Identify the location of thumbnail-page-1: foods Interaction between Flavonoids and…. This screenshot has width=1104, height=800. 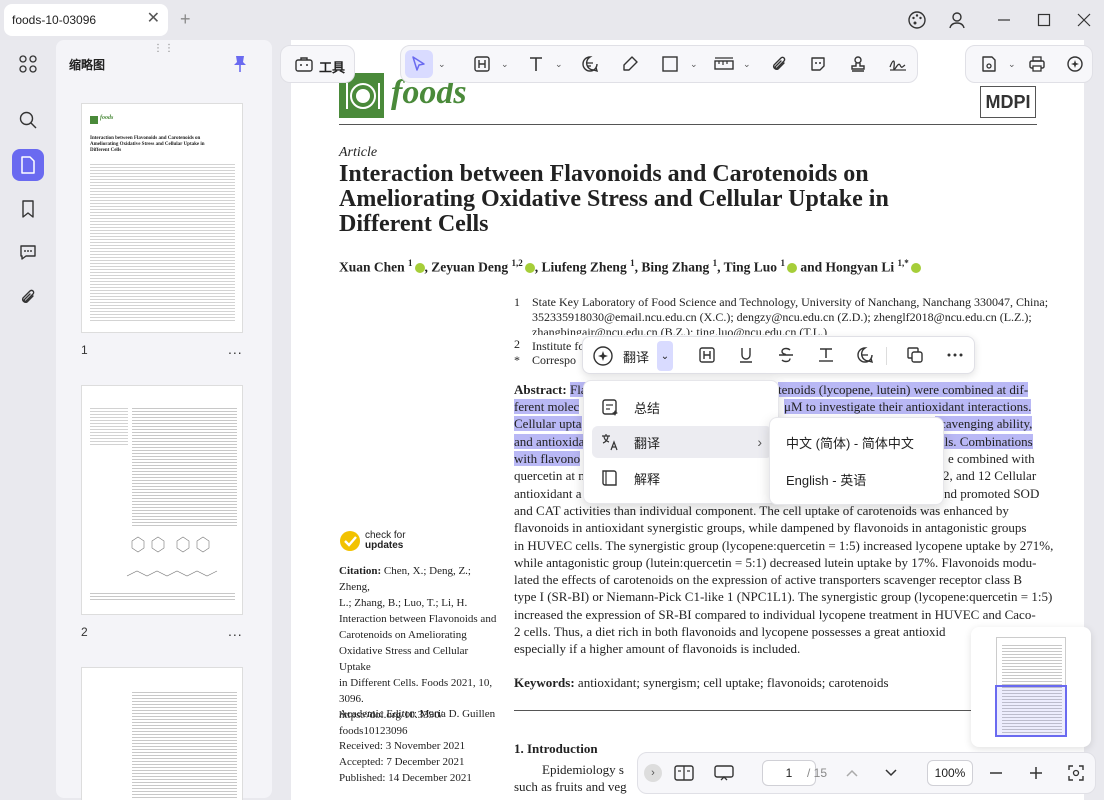
(162, 218).